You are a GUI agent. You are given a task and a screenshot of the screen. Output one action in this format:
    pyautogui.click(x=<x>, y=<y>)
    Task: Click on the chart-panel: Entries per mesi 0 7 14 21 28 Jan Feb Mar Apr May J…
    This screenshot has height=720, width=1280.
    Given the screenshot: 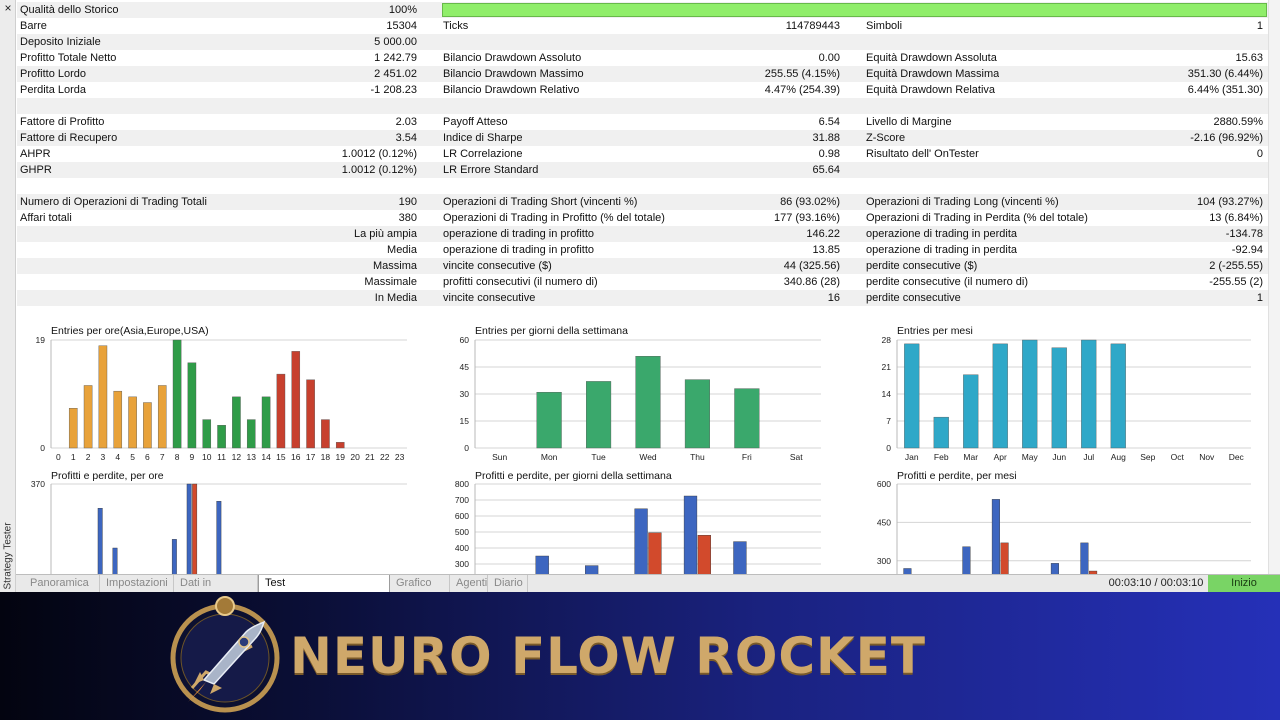 What is the action you would take?
    pyautogui.click(x=1066, y=393)
    